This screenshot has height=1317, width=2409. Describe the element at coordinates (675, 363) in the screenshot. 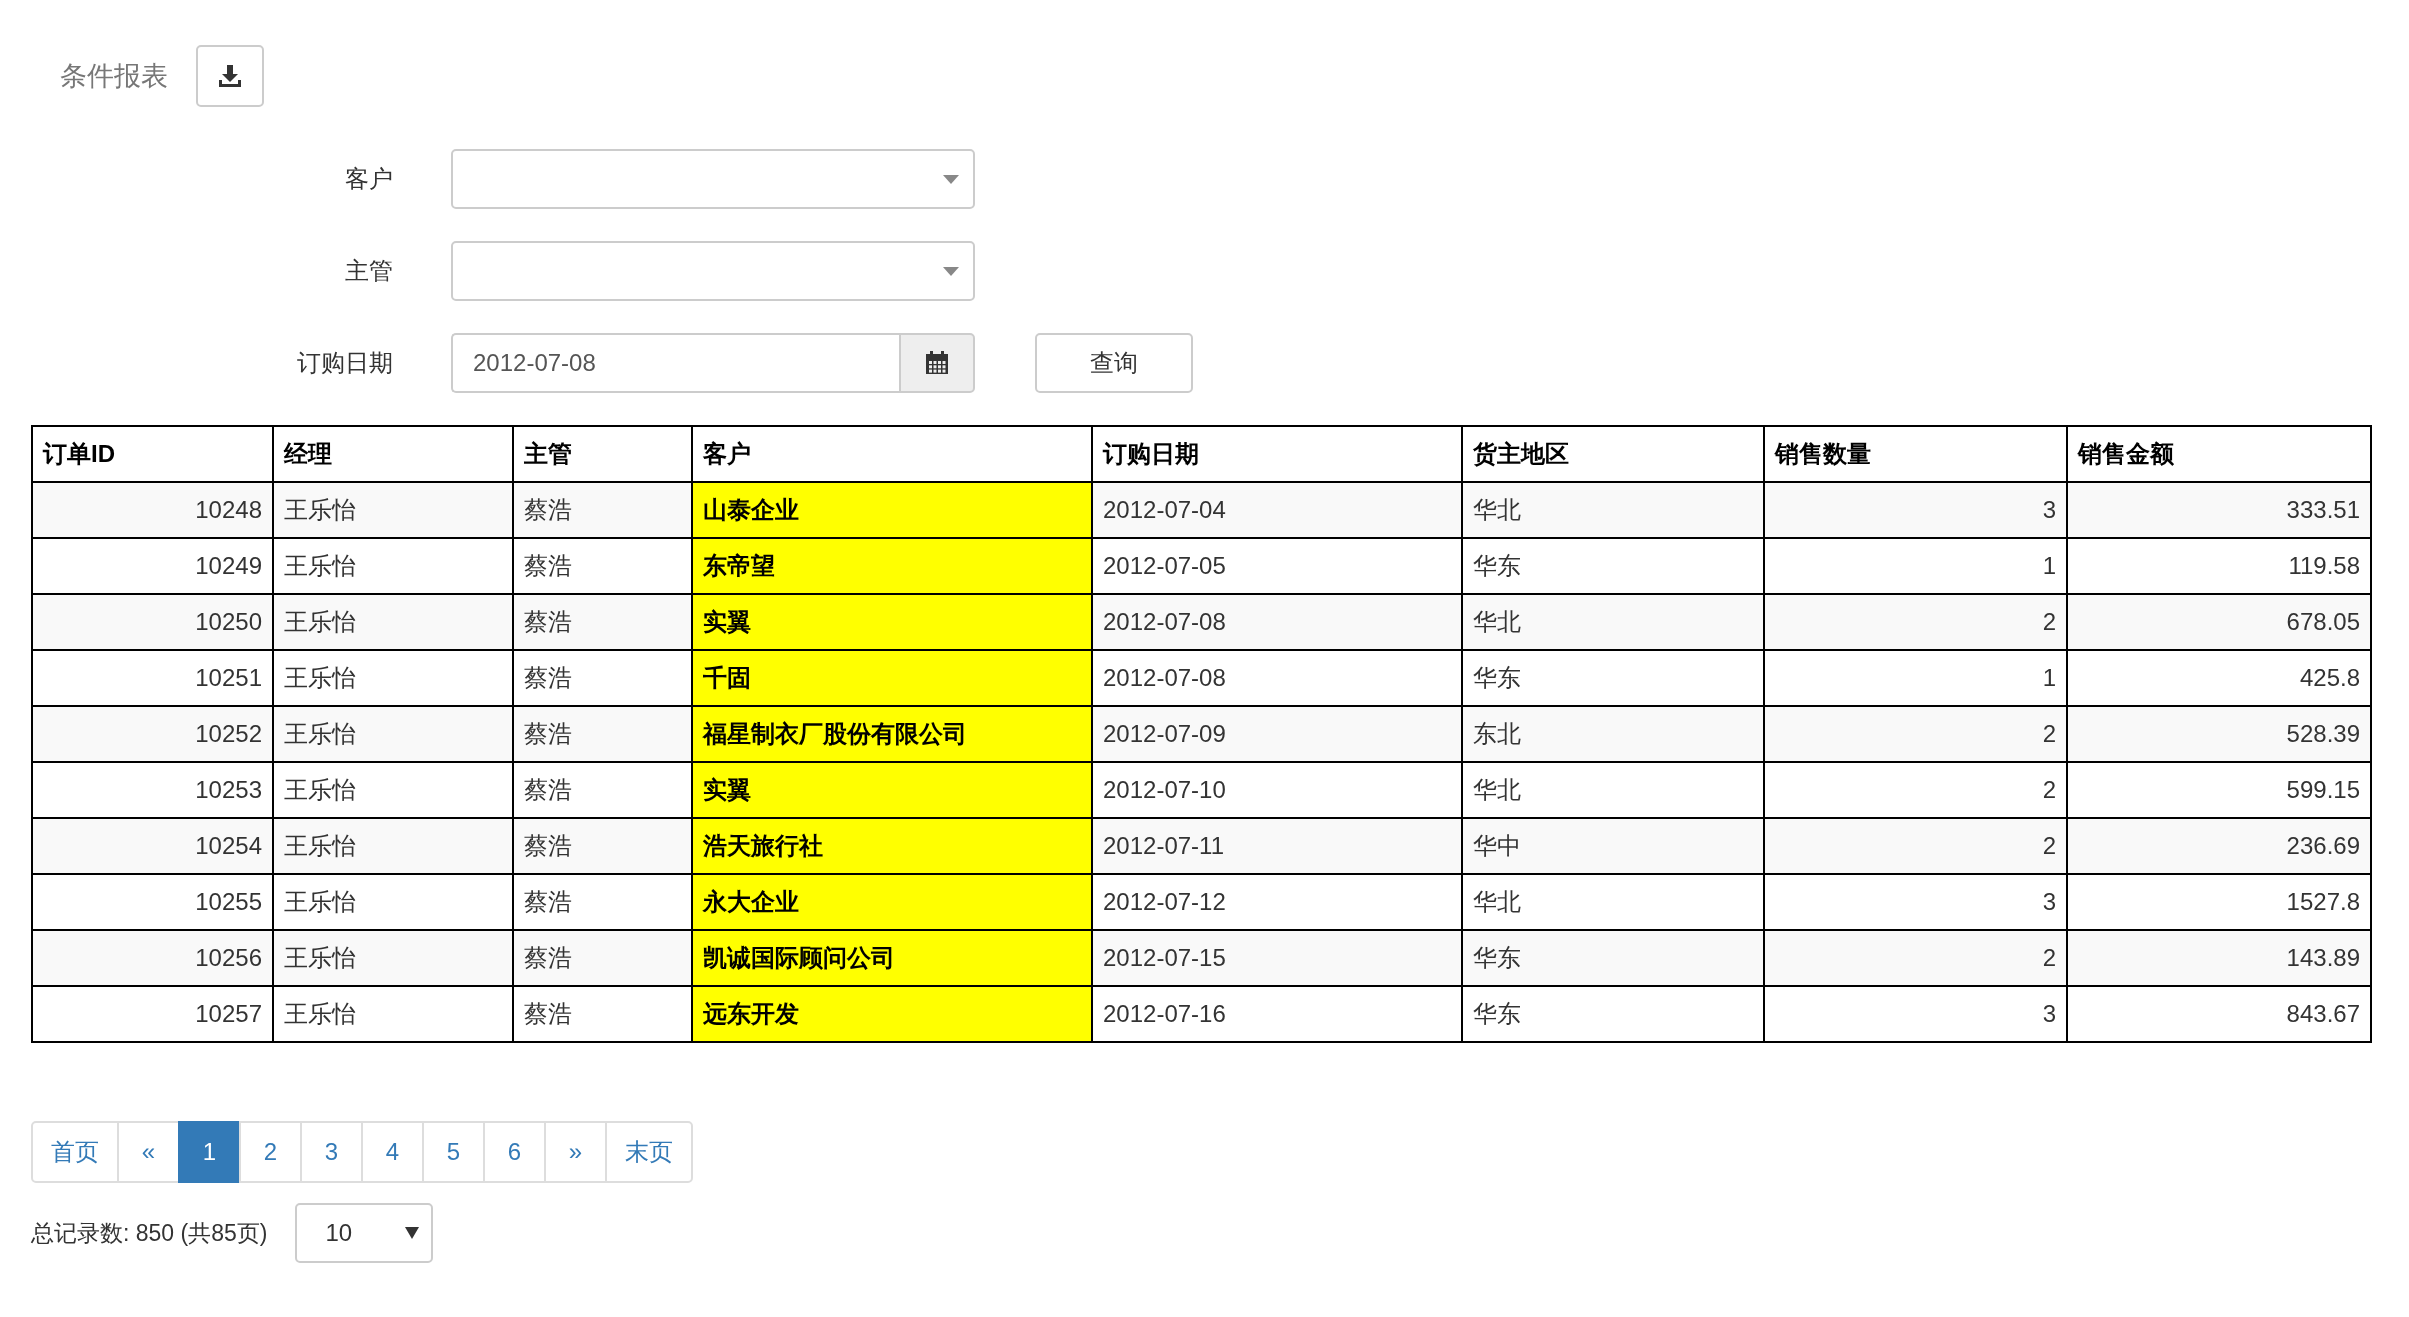

I see `date-field: 2012-07-08` at that location.